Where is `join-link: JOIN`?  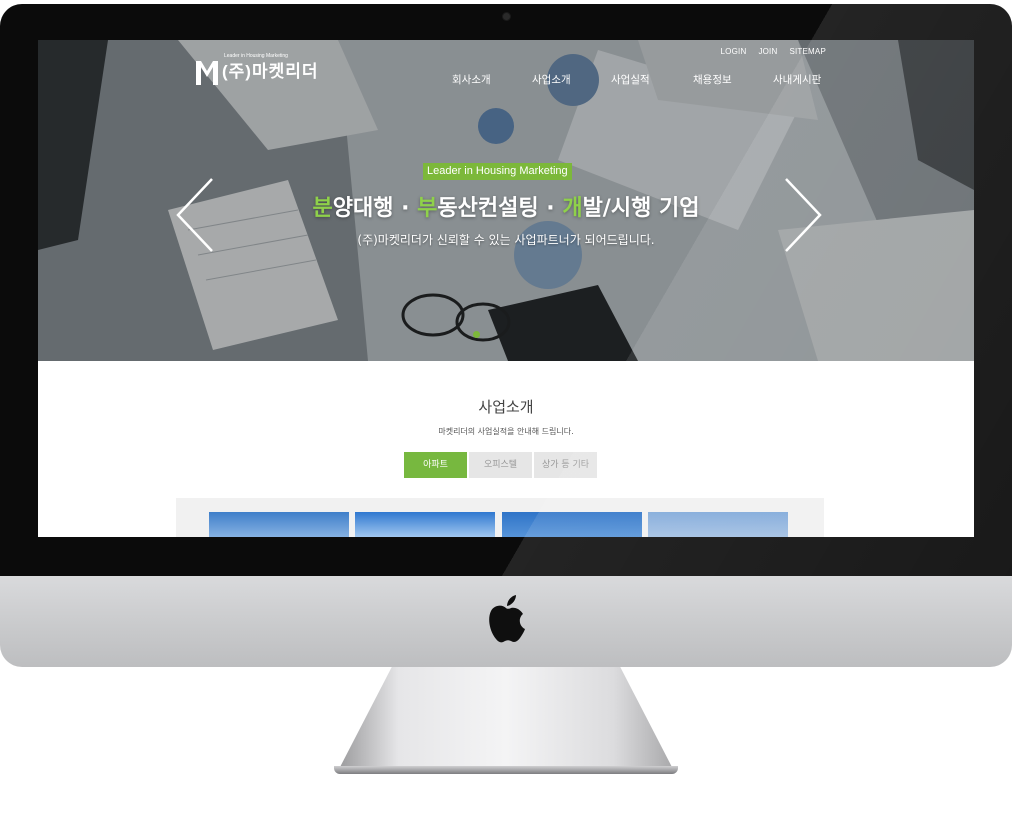
join-link: JOIN is located at coordinates (767, 51).